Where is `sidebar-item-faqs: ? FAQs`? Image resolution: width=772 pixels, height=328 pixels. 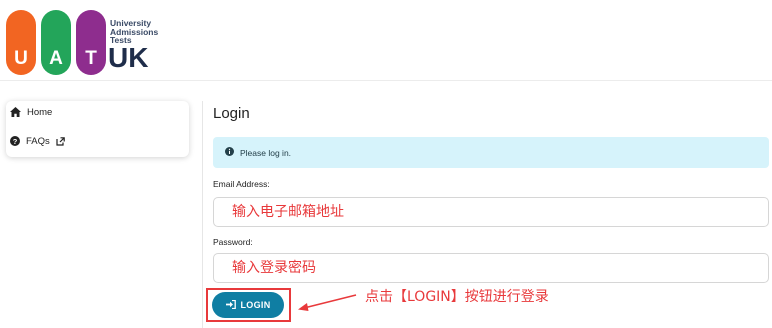
sidebar-item-faqs: ? FAQs is located at coordinates (37, 141).